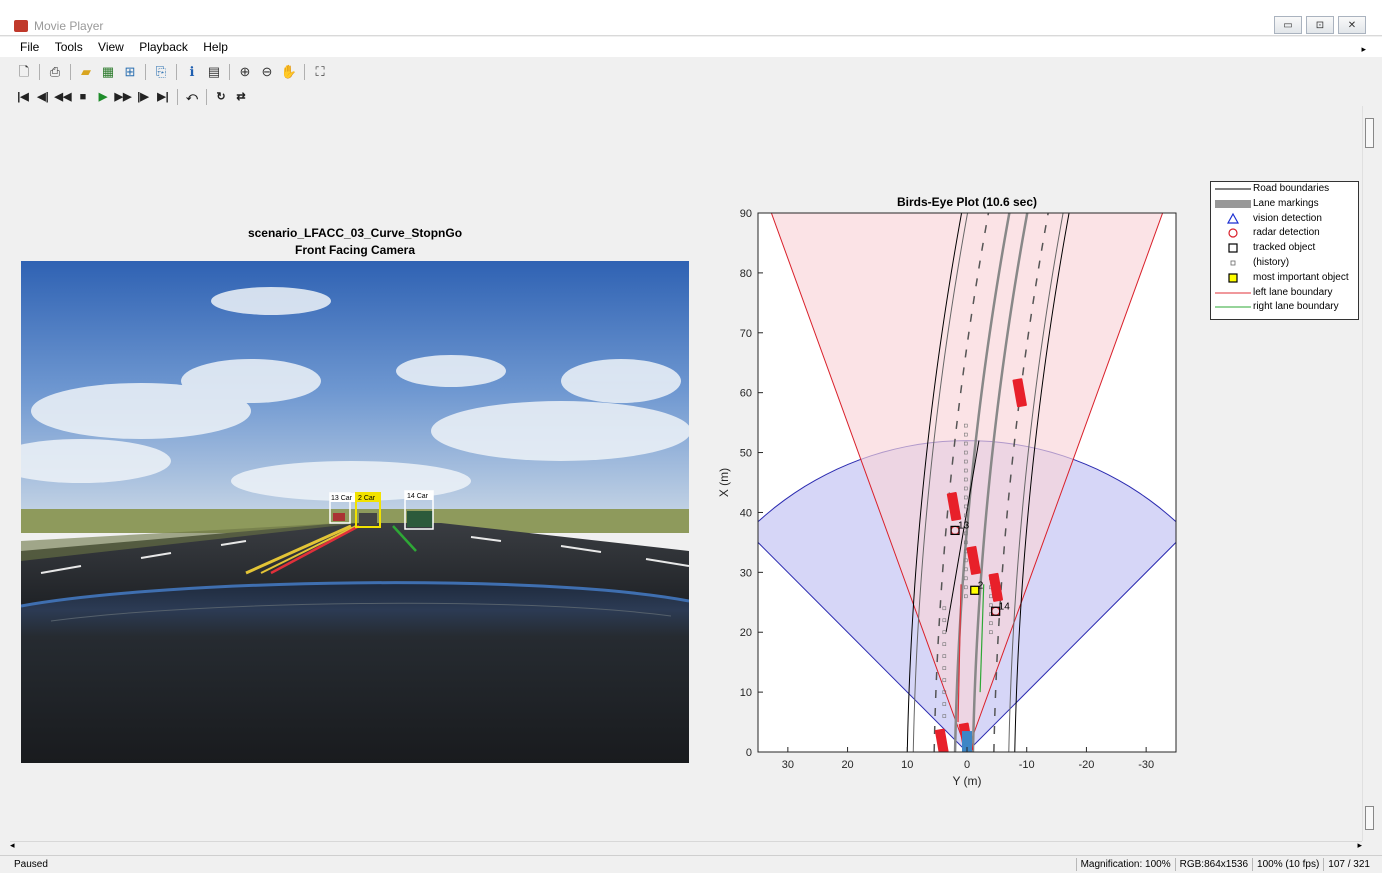  What do you see at coordinates (788, 765) in the screenshot?
I see `x-tick-label: 30` at bounding box center [788, 765].